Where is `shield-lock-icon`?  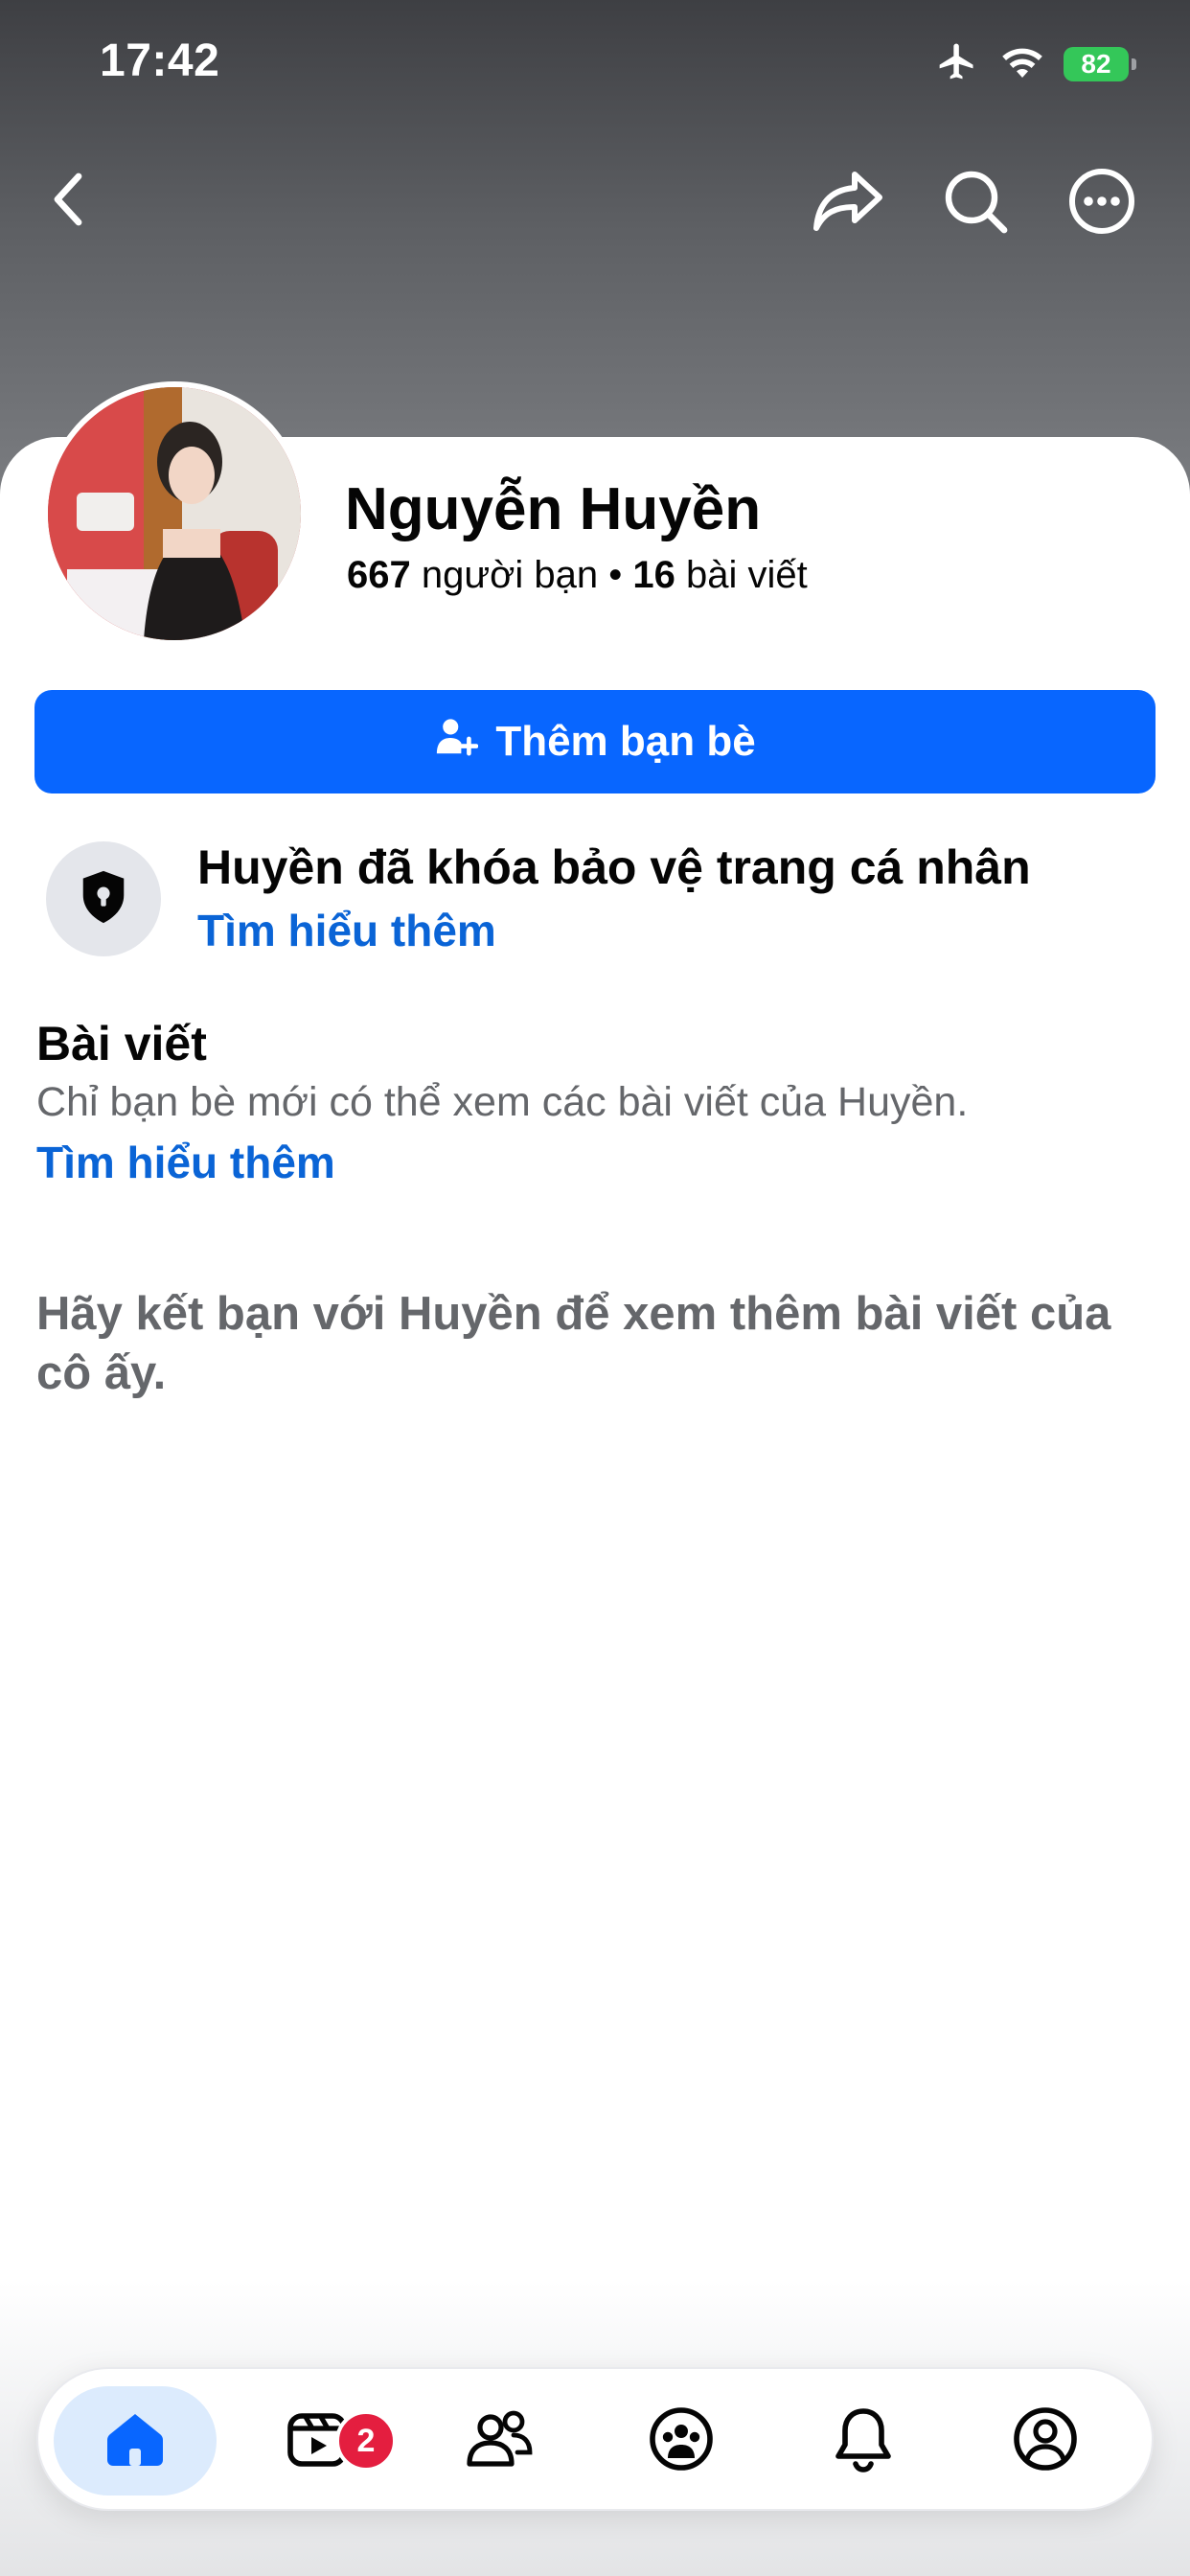 shield-lock-icon is located at coordinates (103, 899).